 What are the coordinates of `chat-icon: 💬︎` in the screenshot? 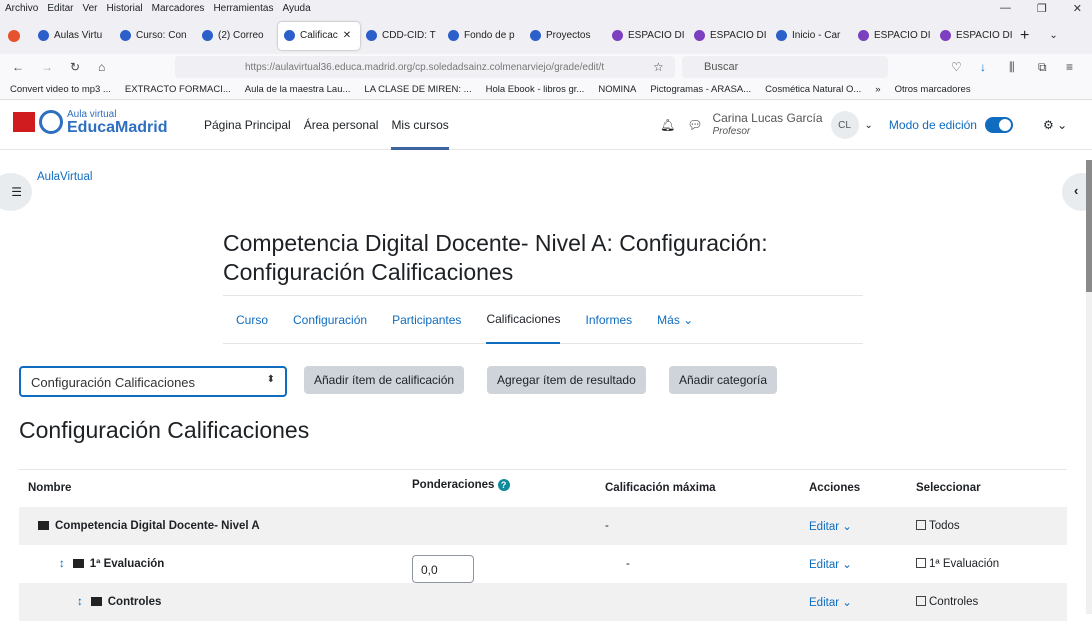 It's located at (694, 125).